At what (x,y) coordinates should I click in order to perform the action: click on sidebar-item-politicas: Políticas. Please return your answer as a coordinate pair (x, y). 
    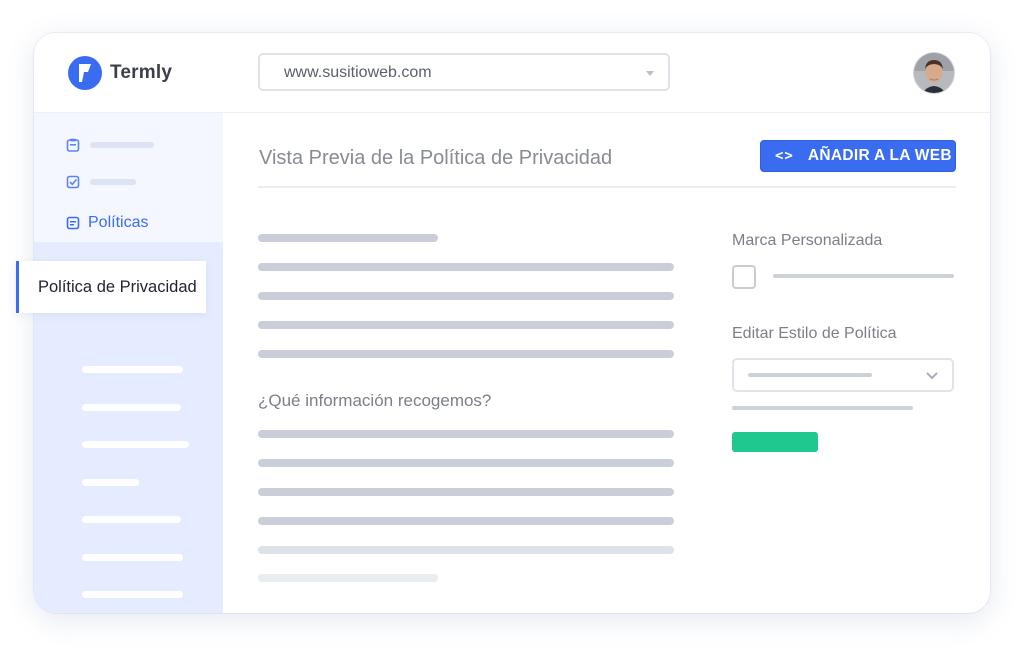
    Looking at the image, I should click on (107, 223).